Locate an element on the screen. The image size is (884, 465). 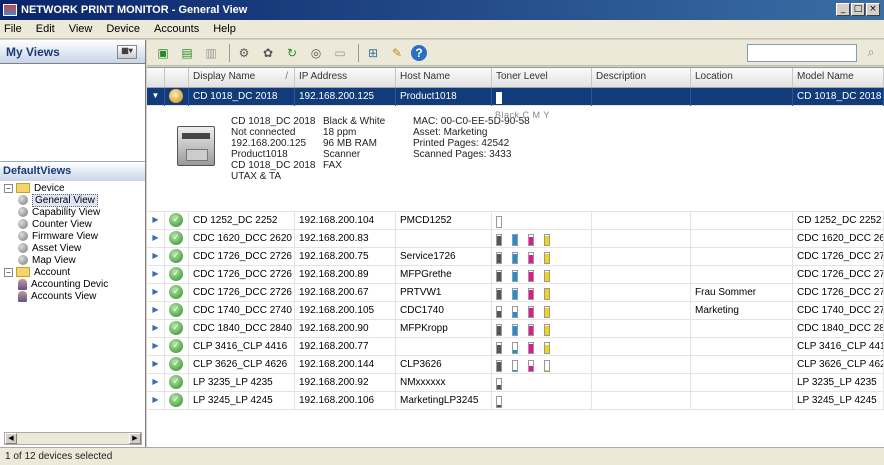
print-icon: ▭ is located at coordinates (340, 53).